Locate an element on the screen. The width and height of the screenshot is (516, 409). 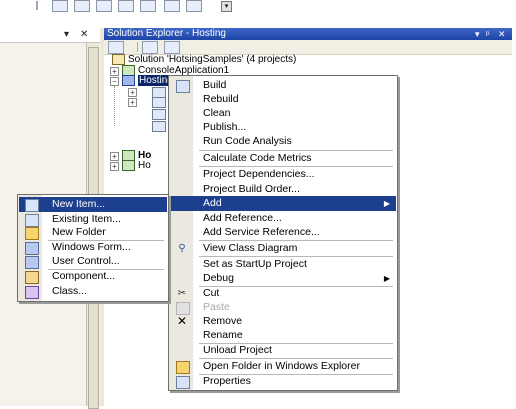
tree-solution-node: Solution 'HotsingSamples' (4 projects) is located at coordinates (204, 59).